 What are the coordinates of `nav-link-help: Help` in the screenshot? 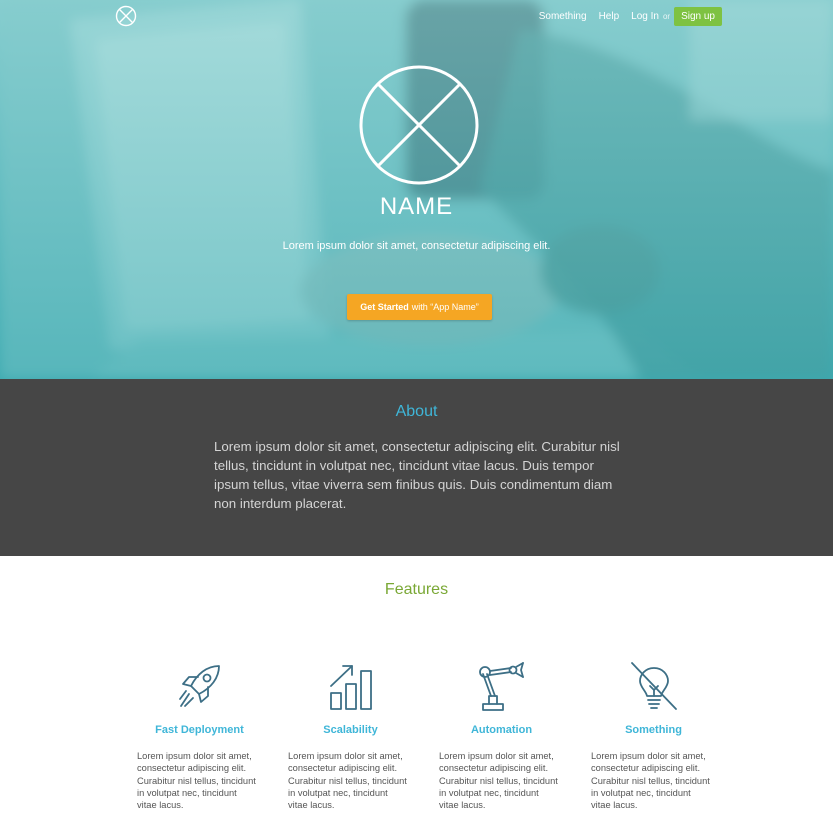 It's located at (609, 16).